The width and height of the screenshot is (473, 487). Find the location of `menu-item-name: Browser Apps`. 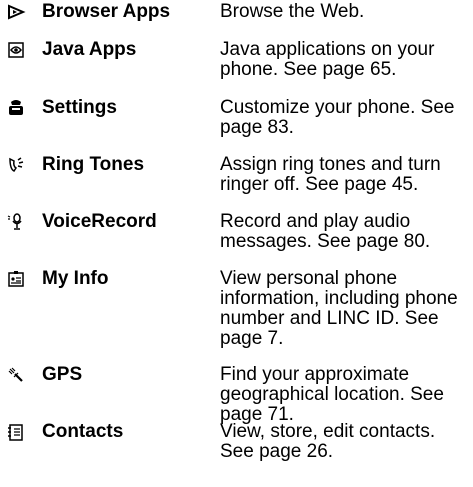

menu-item-name: Browser Apps is located at coordinates (106, 11).